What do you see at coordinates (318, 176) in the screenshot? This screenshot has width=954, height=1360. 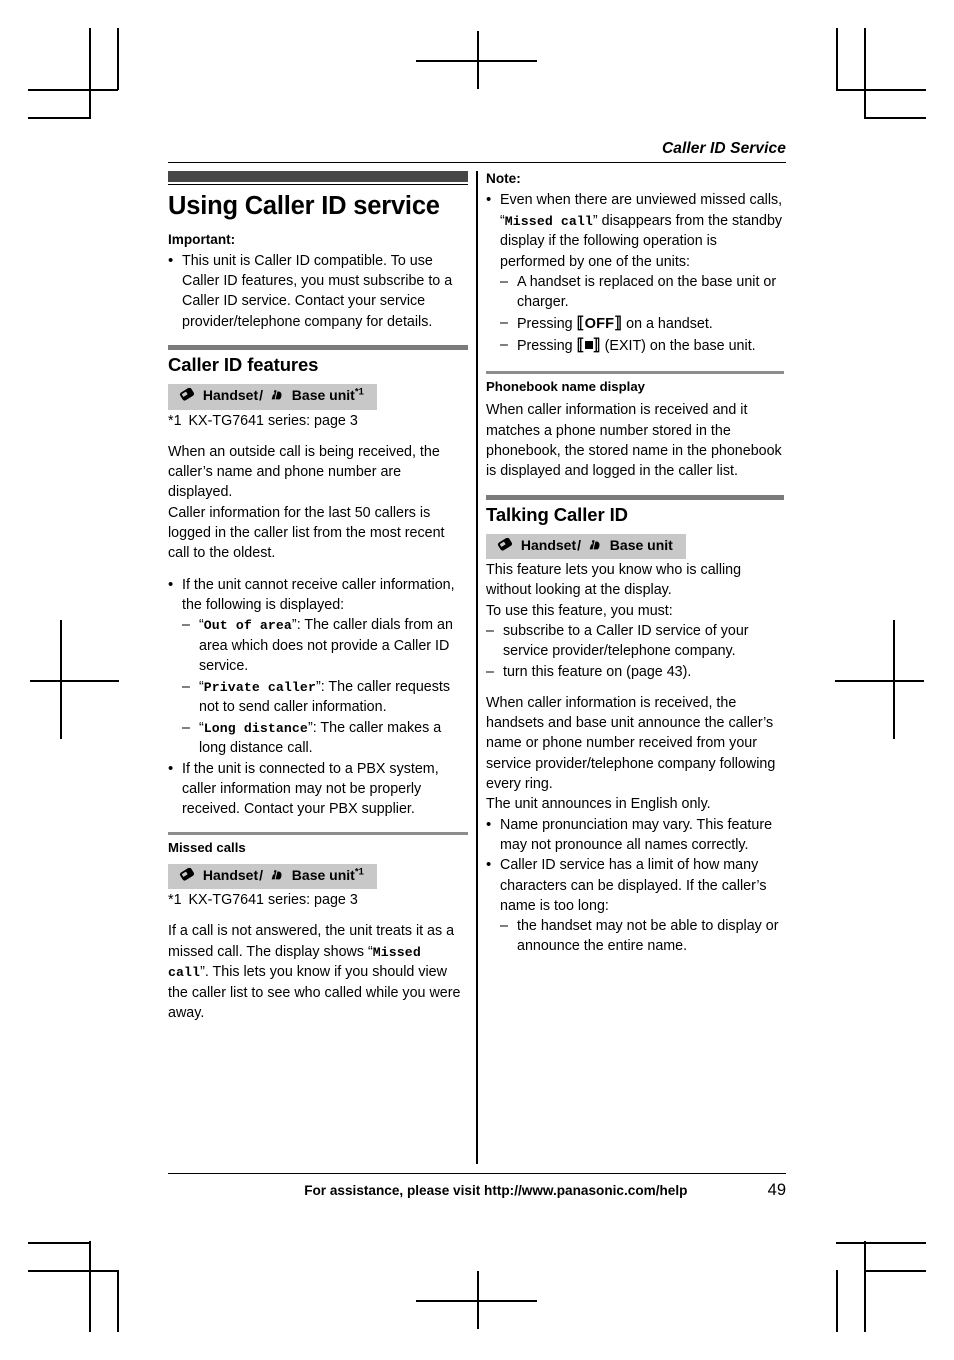 I see `chapter-bar` at bounding box center [318, 176].